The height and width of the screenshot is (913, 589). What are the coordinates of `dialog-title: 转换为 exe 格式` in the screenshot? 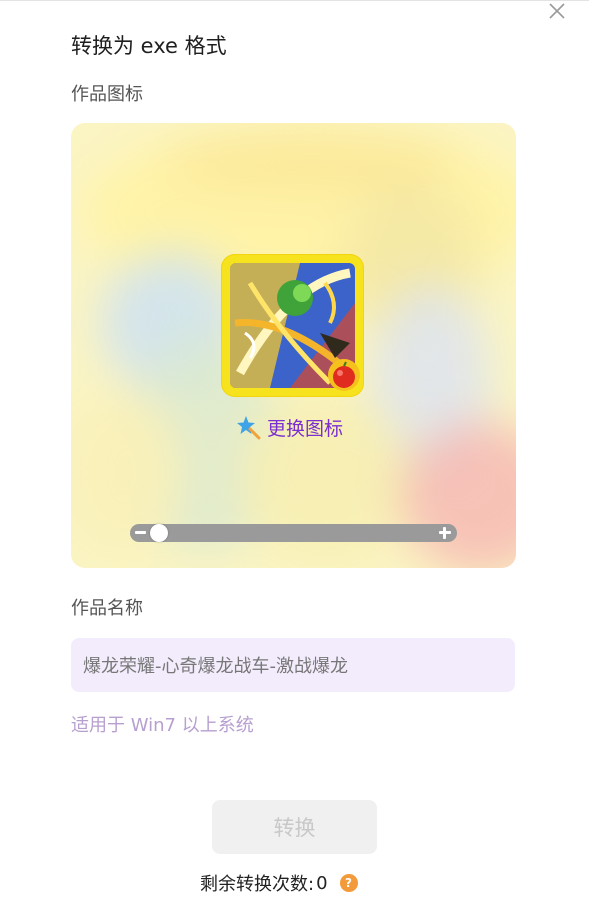 It's located at (149, 46).